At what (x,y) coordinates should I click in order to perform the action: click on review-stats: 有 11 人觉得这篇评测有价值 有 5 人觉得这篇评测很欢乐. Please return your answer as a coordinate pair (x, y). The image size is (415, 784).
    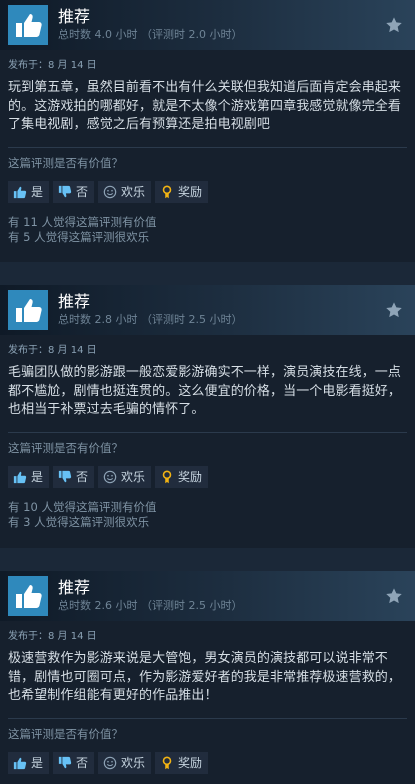
    Looking at the image, I should click on (207, 235).